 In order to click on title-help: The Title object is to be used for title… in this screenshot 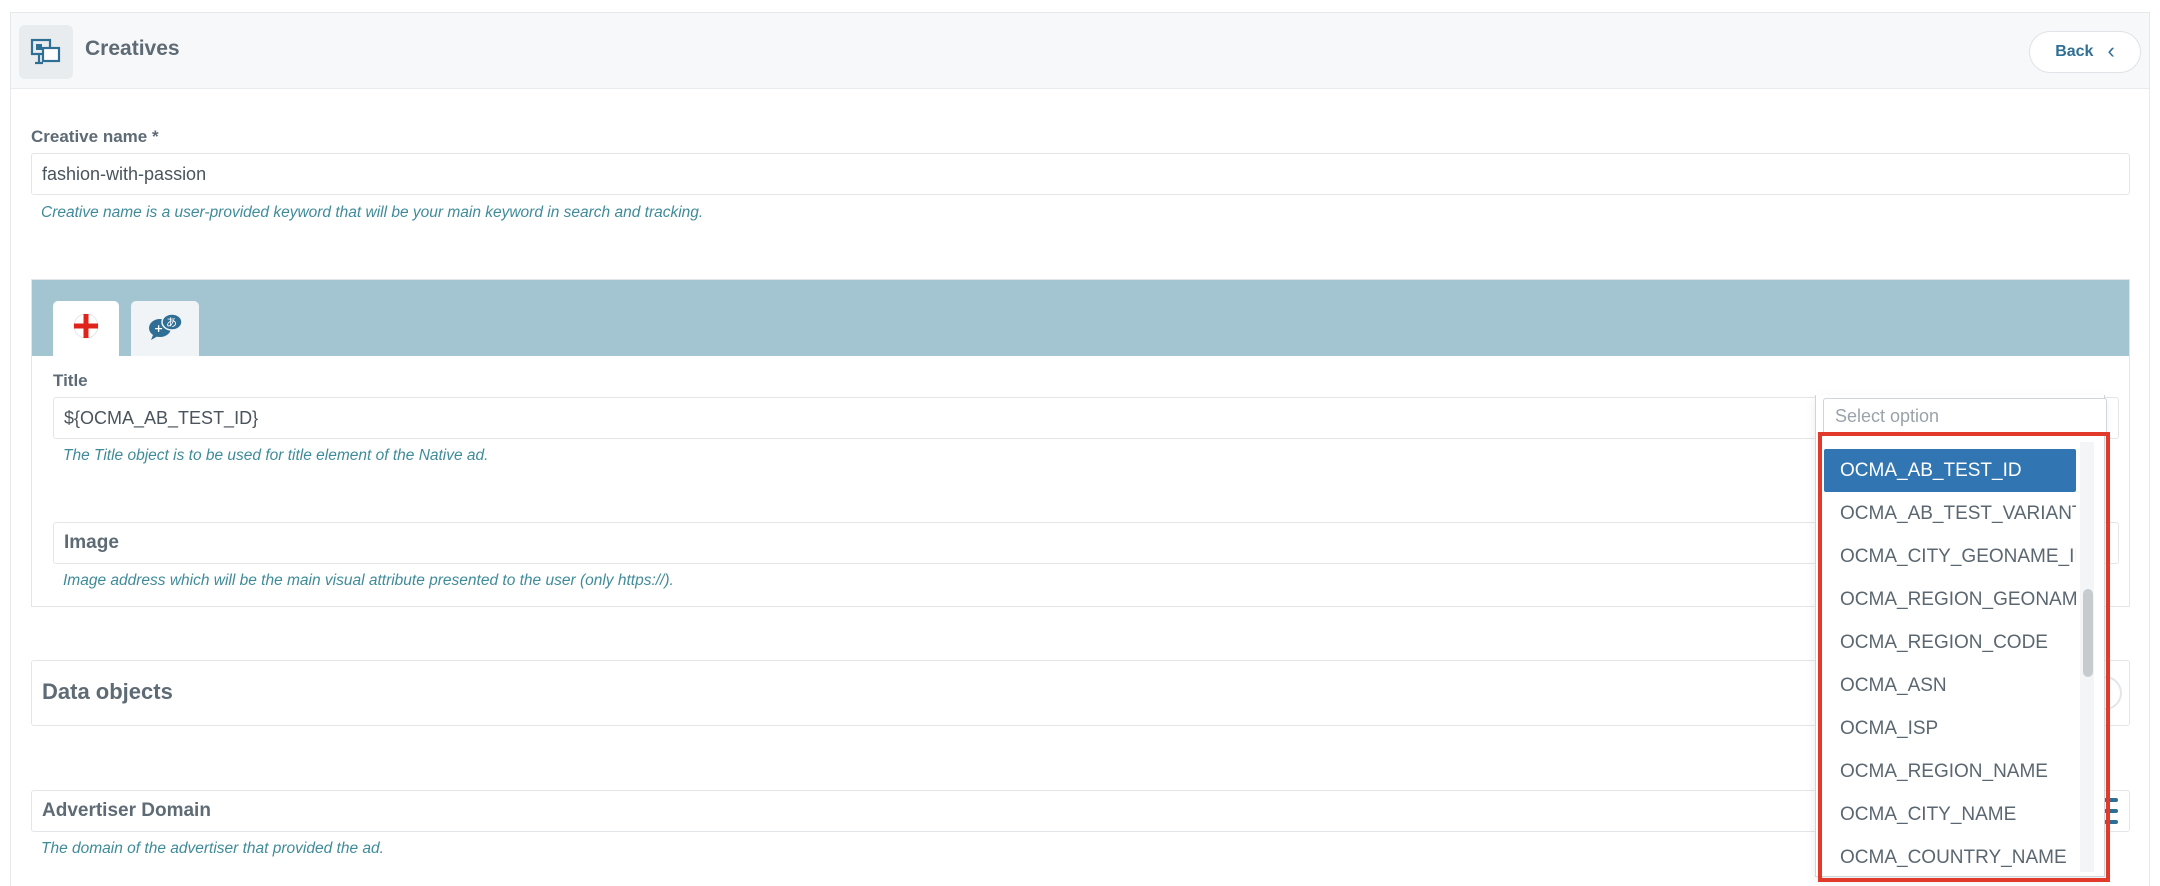, I will do `click(276, 455)`.